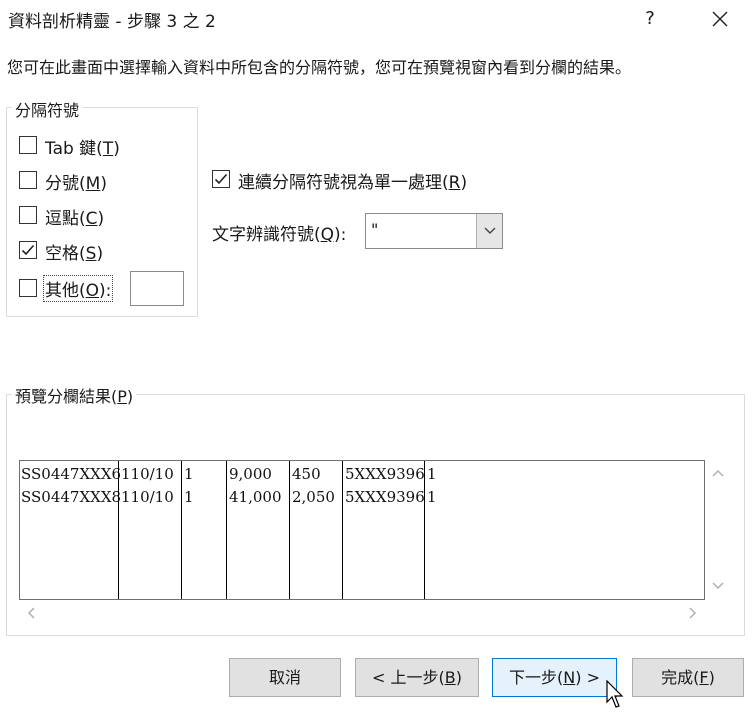 This screenshot has height=714, width=753. I want to click on chevron-right-icon, so click(693, 613).